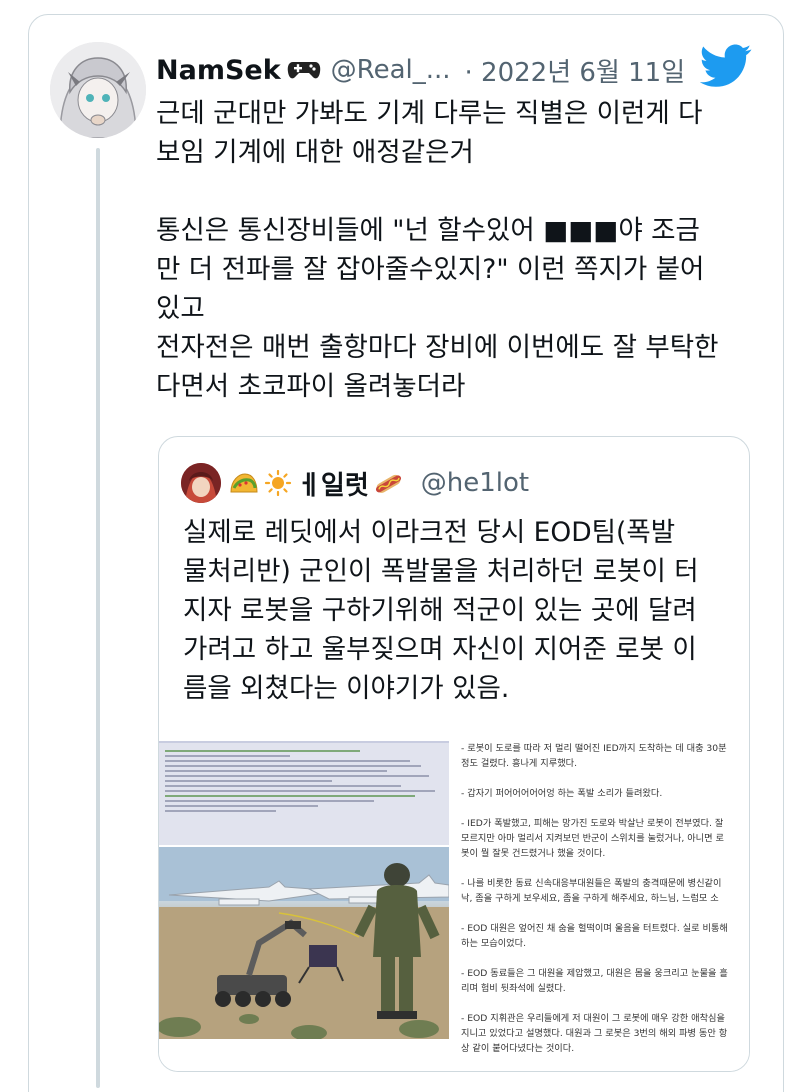  What do you see at coordinates (98, 90) in the screenshot?
I see `avatar` at bounding box center [98, 90].